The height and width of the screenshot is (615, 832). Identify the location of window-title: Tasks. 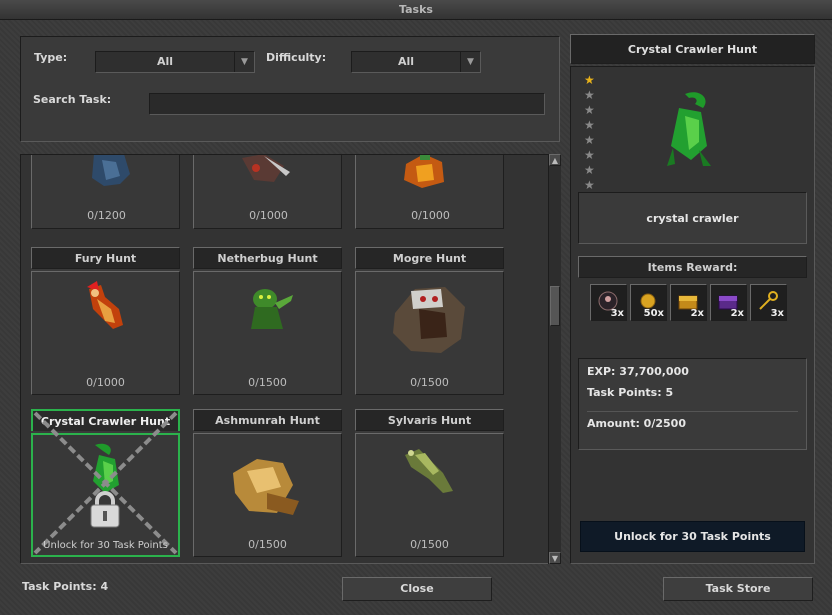
(416, 10).